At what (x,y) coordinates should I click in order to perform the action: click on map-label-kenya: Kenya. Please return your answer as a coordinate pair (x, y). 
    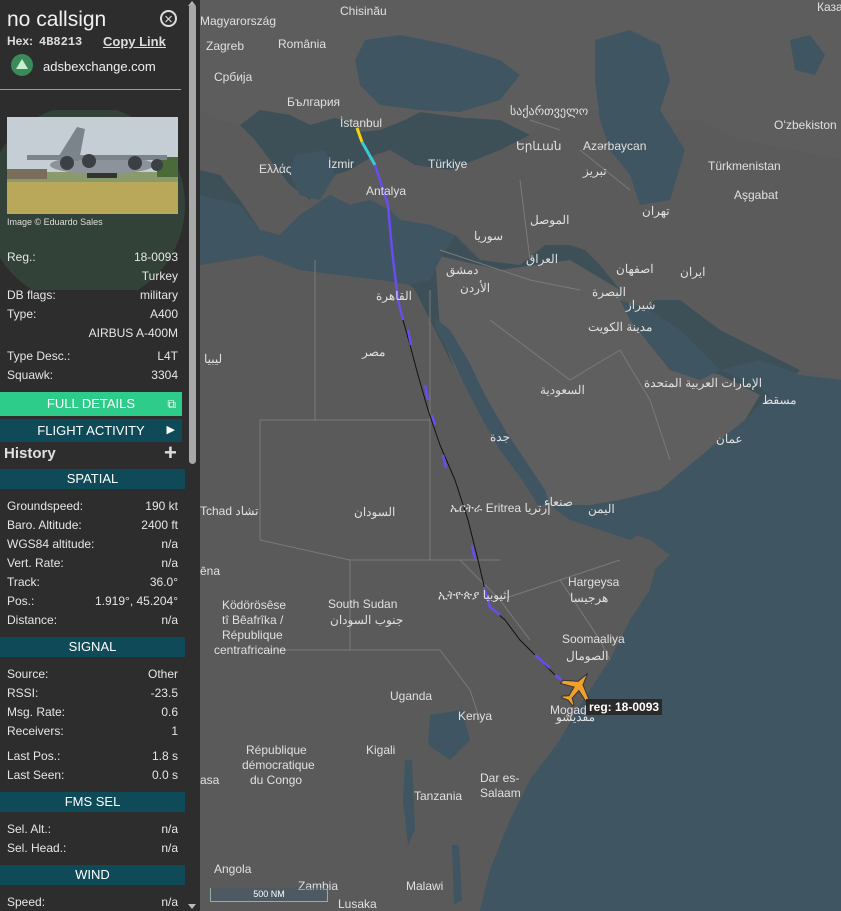
    Looking at the image, I should click on (475, 716).